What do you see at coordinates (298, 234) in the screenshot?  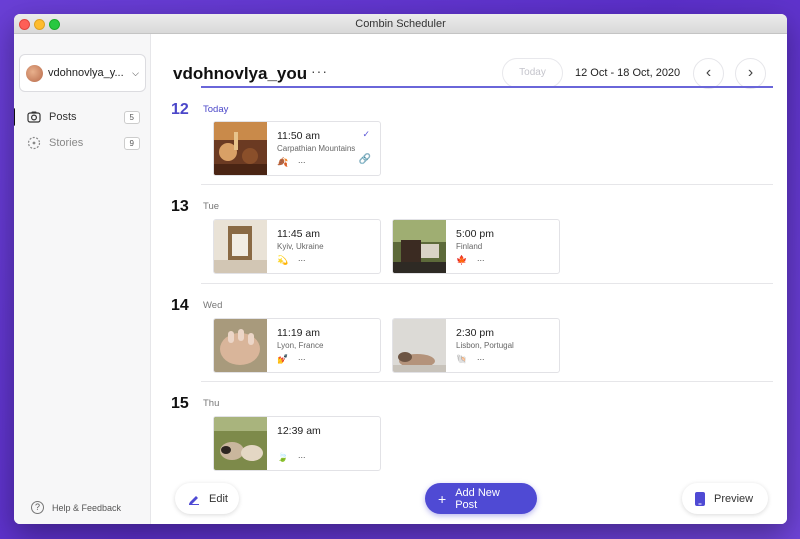 I see `post-time: 11:45 am` at bounding box center [298, 234].